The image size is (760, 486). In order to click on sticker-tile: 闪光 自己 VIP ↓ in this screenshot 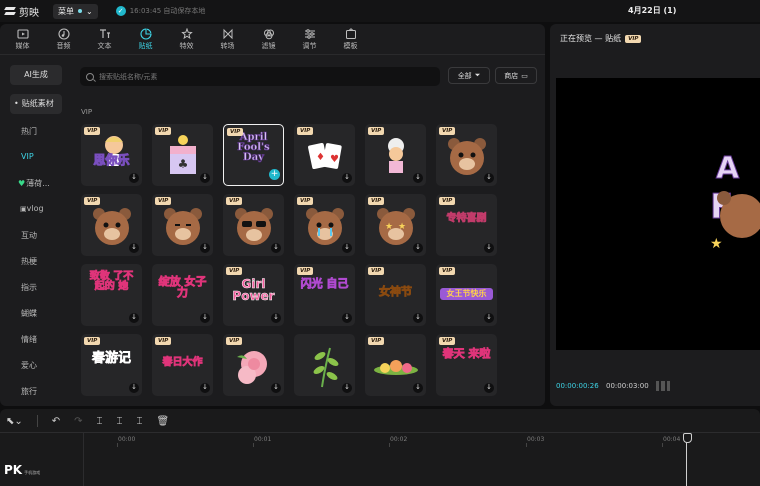, I will do `click(324, 295)`.